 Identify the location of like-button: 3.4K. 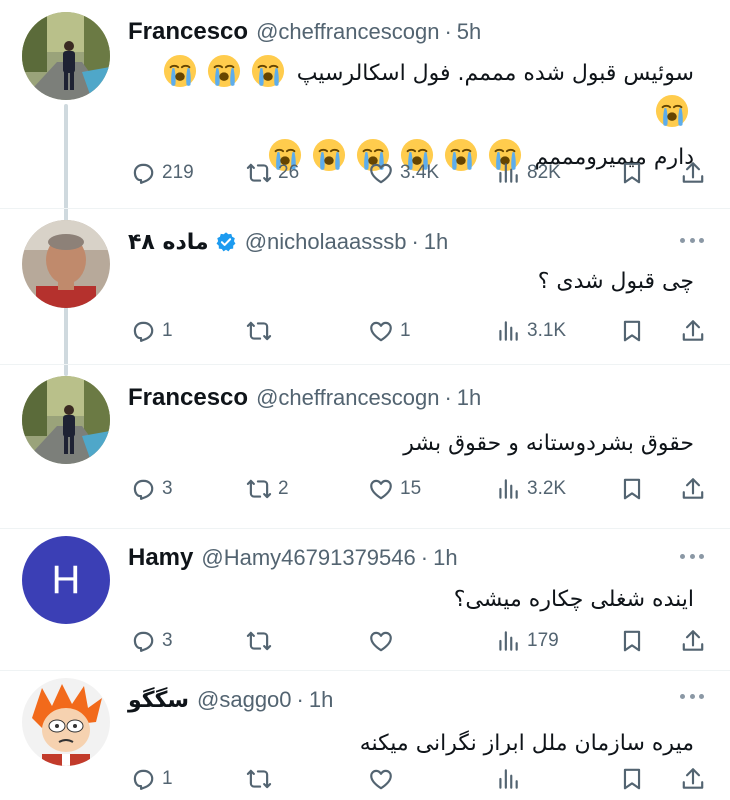
(403, 173).